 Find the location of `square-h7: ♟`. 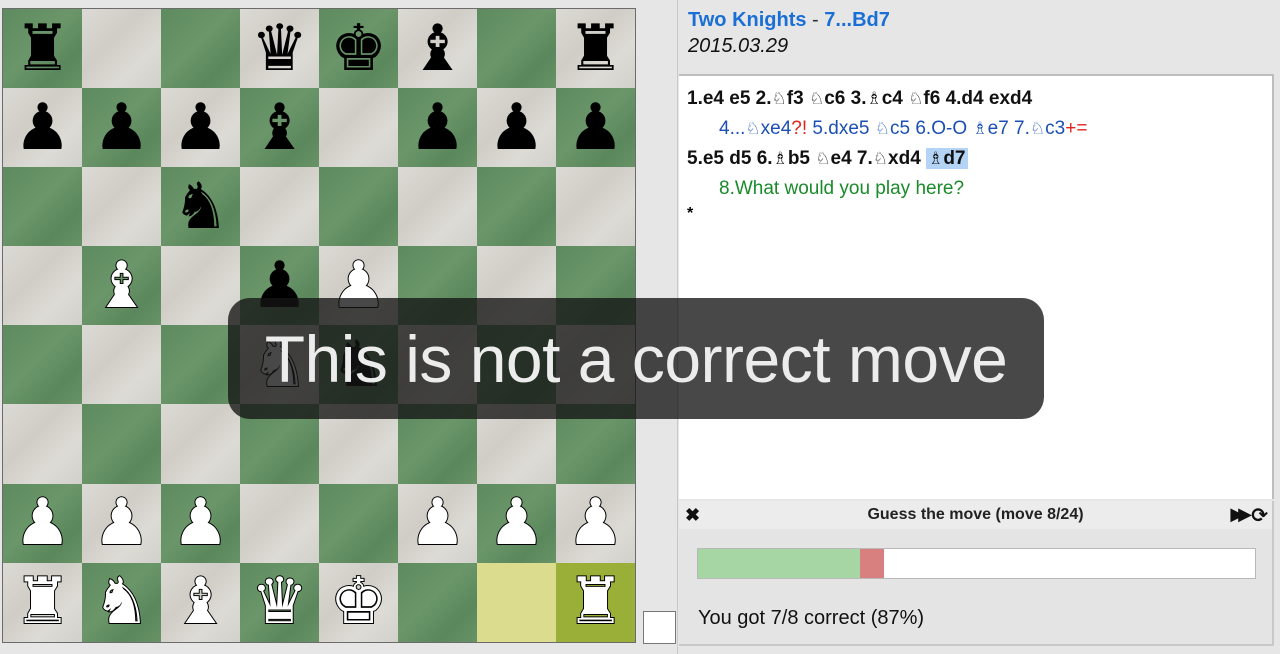

square-h7: ♟ is located at coordinates (595, 128).